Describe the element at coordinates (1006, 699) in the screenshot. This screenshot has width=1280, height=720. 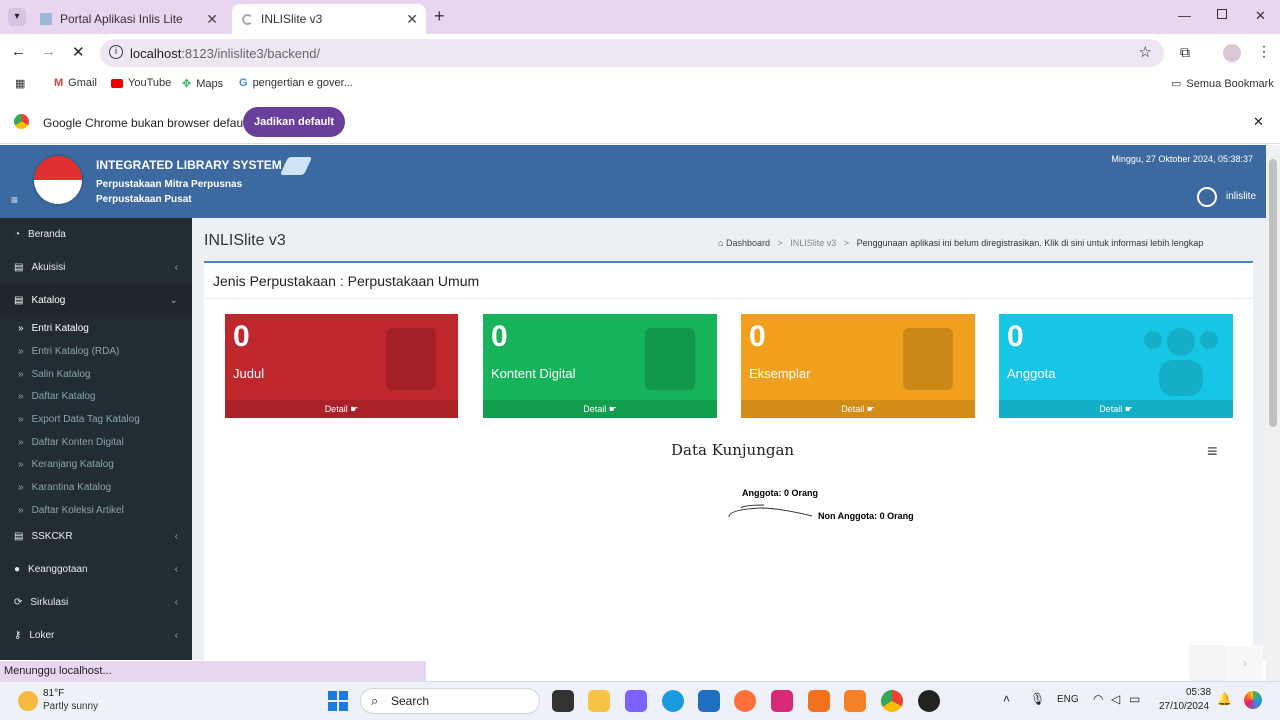
I see `chevron-up-icon: ˄` at that location.